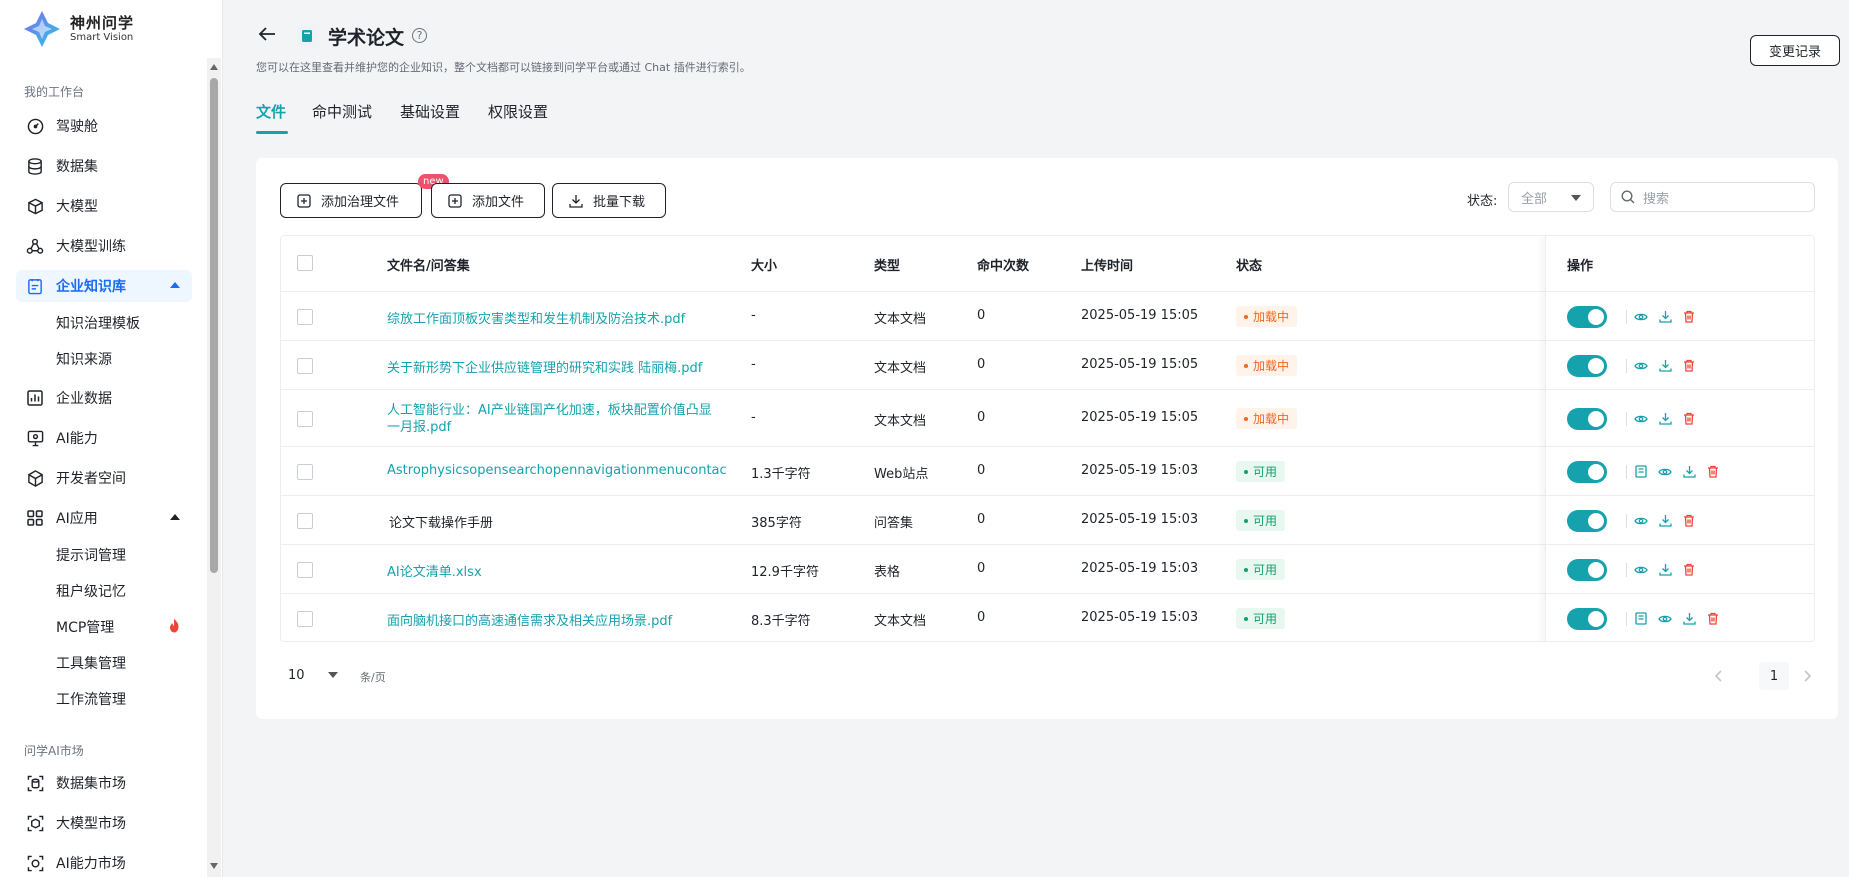 Image resolution: width=1849 pixels, height=877 pixels. What do you see at coordinates (214, 325) in the screenshot?
I see `scrollbar-thumb` at bounding box center [214, 325].